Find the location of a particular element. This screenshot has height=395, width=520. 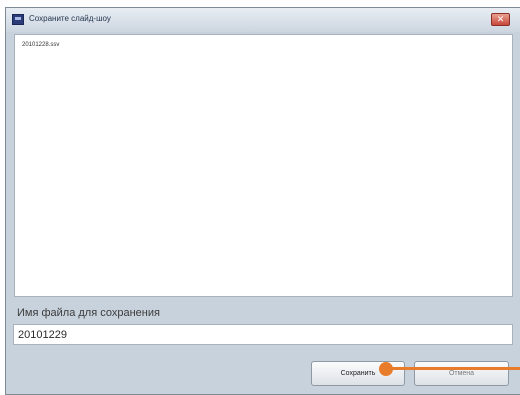

cancel-button: Отмена is located at coordinates (461, 373).